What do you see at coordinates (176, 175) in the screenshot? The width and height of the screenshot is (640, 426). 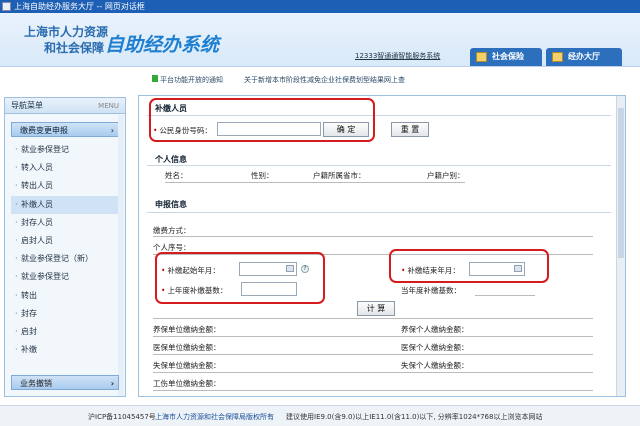 I see `name-label: 姓名：` at bounding box center [176, 175].